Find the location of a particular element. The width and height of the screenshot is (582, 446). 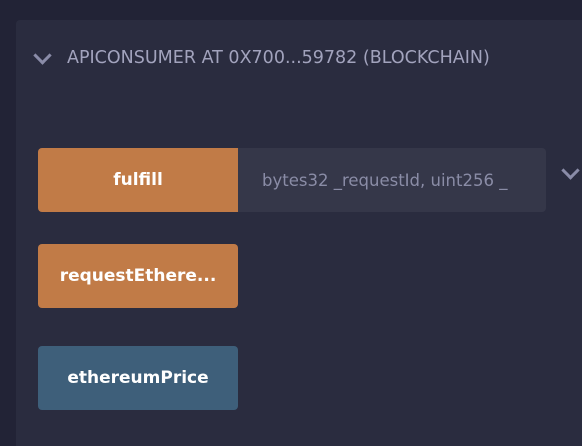

expand-params-button is located at coordinates (570, 170).